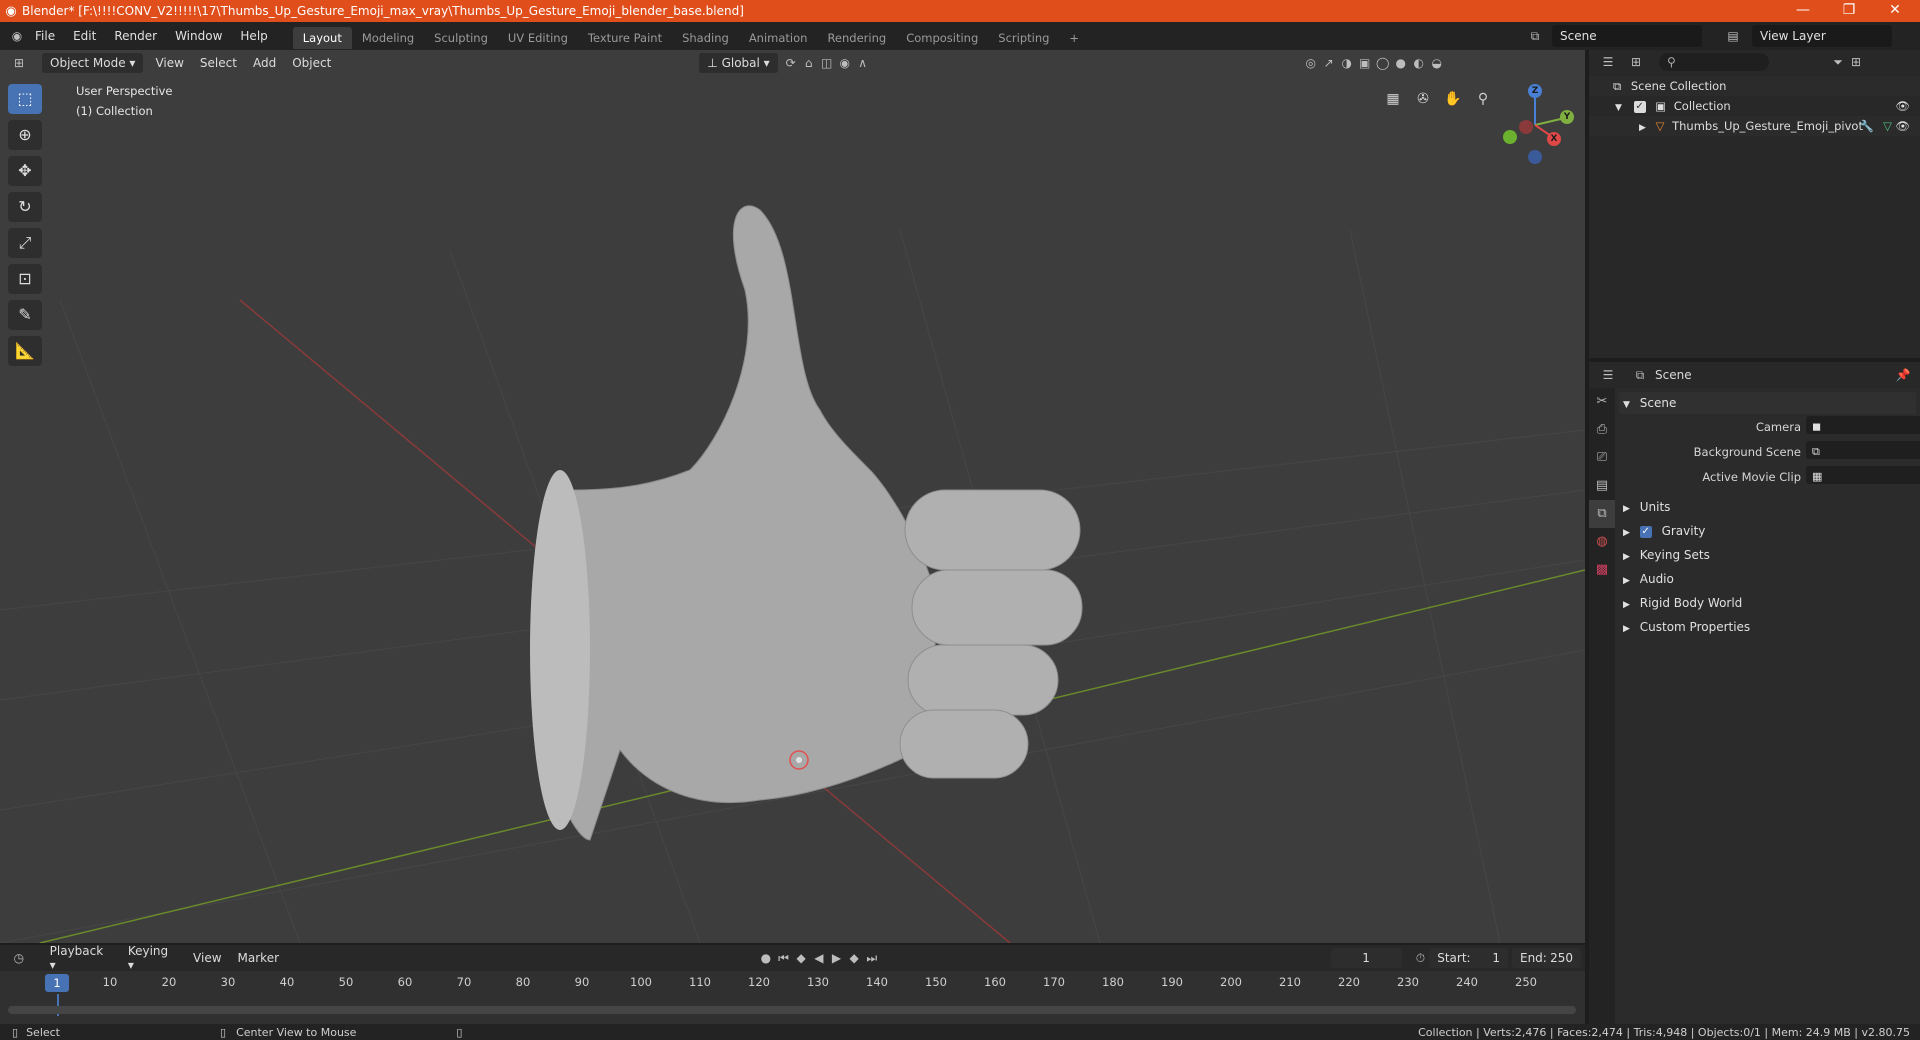  I want to click on tool-tab-icon: ✂, so click(1602, 402).